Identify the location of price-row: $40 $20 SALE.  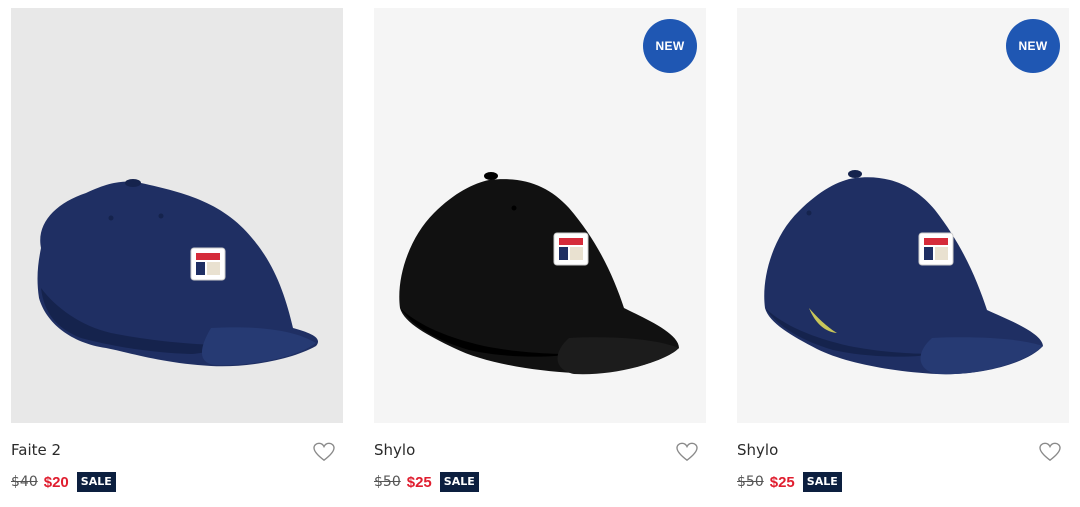
(63, 482).